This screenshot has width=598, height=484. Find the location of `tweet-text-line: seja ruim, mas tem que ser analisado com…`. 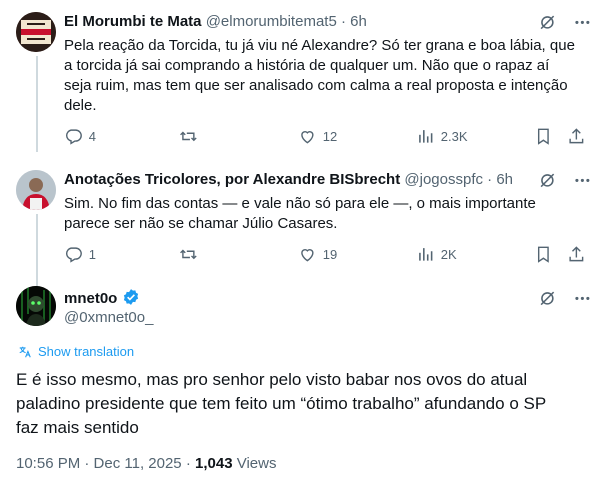

tweet-text-line: seja ruim, mas tem que ser analisado com… is located at coordinates (316, 85).